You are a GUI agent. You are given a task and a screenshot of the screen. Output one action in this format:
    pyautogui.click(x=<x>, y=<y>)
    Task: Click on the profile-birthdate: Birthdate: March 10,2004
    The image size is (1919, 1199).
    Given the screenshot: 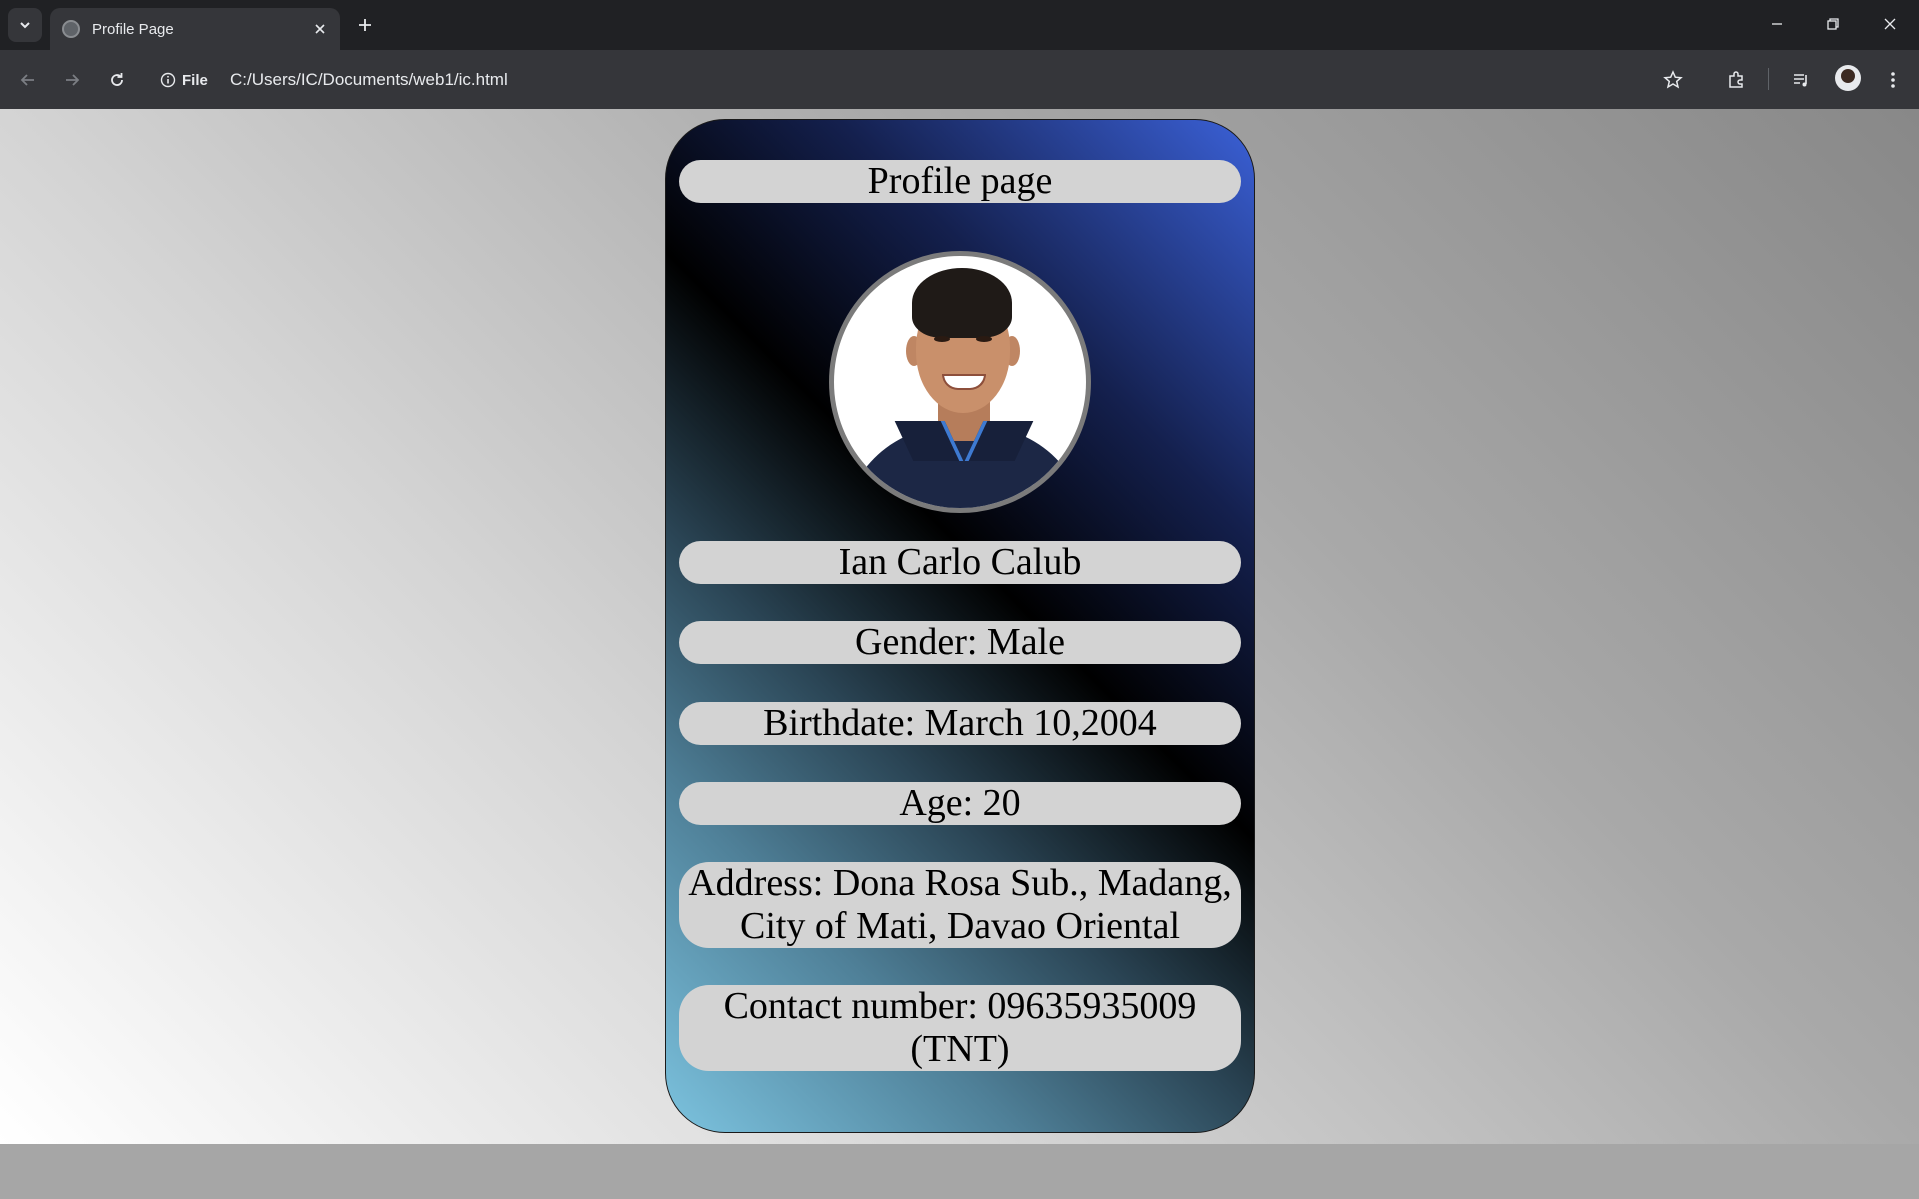 What is the action you would take?
    pyautogui.click(x=960, y=723)
    